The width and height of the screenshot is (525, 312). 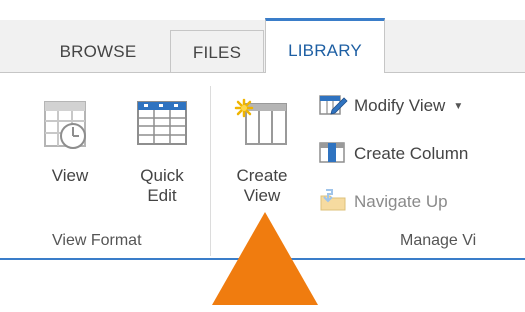 What do you see at coordinates (265, 258) in the screenshot?
I see `orange-arrow-pointer` at bounding box center [265, 258].